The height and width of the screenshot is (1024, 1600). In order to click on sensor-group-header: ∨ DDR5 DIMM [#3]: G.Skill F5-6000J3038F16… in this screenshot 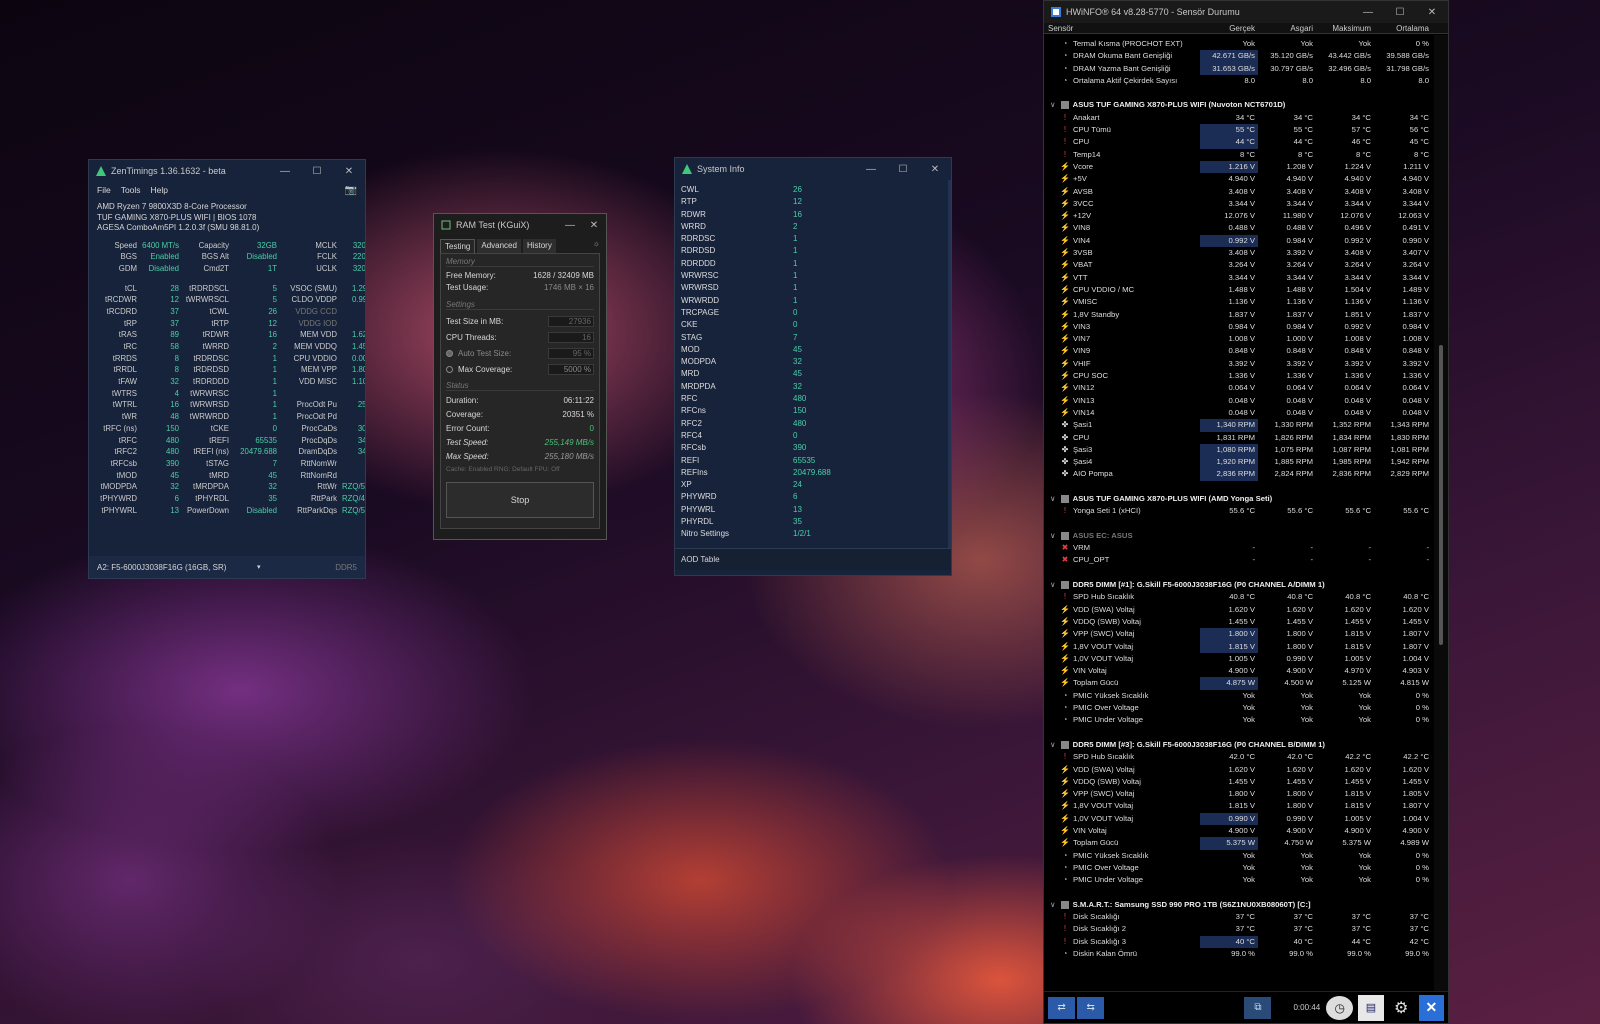, I will do `click(1246, 745)`.